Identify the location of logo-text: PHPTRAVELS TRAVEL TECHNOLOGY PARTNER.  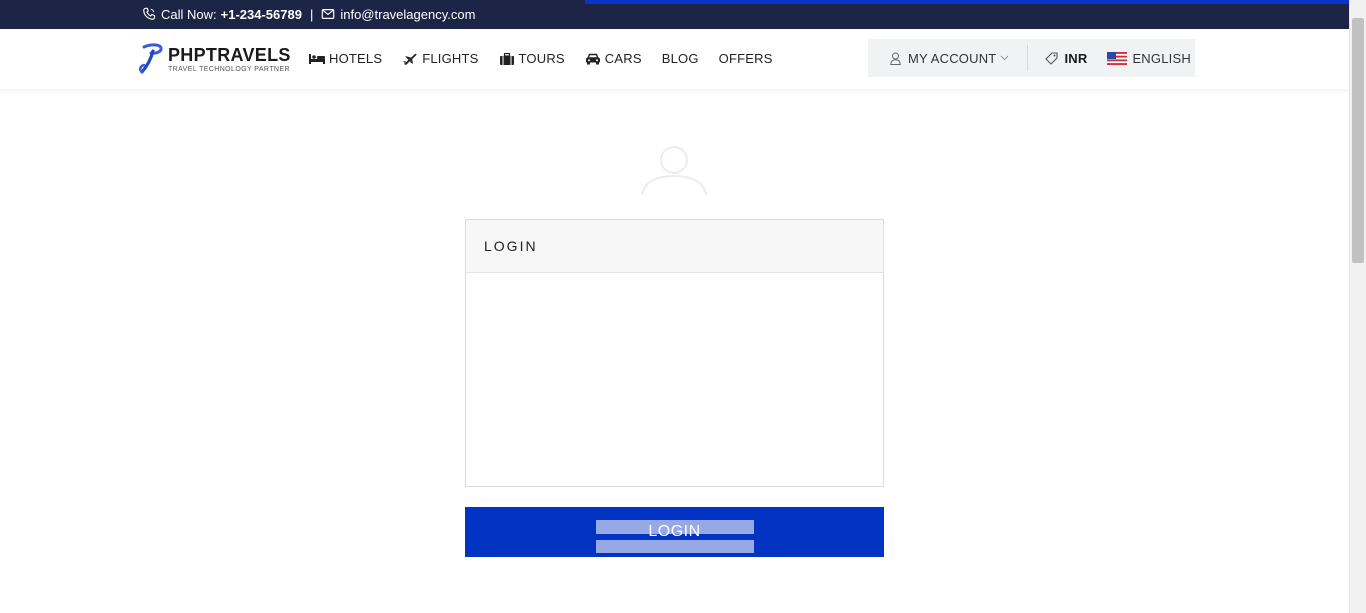
(229, 59).